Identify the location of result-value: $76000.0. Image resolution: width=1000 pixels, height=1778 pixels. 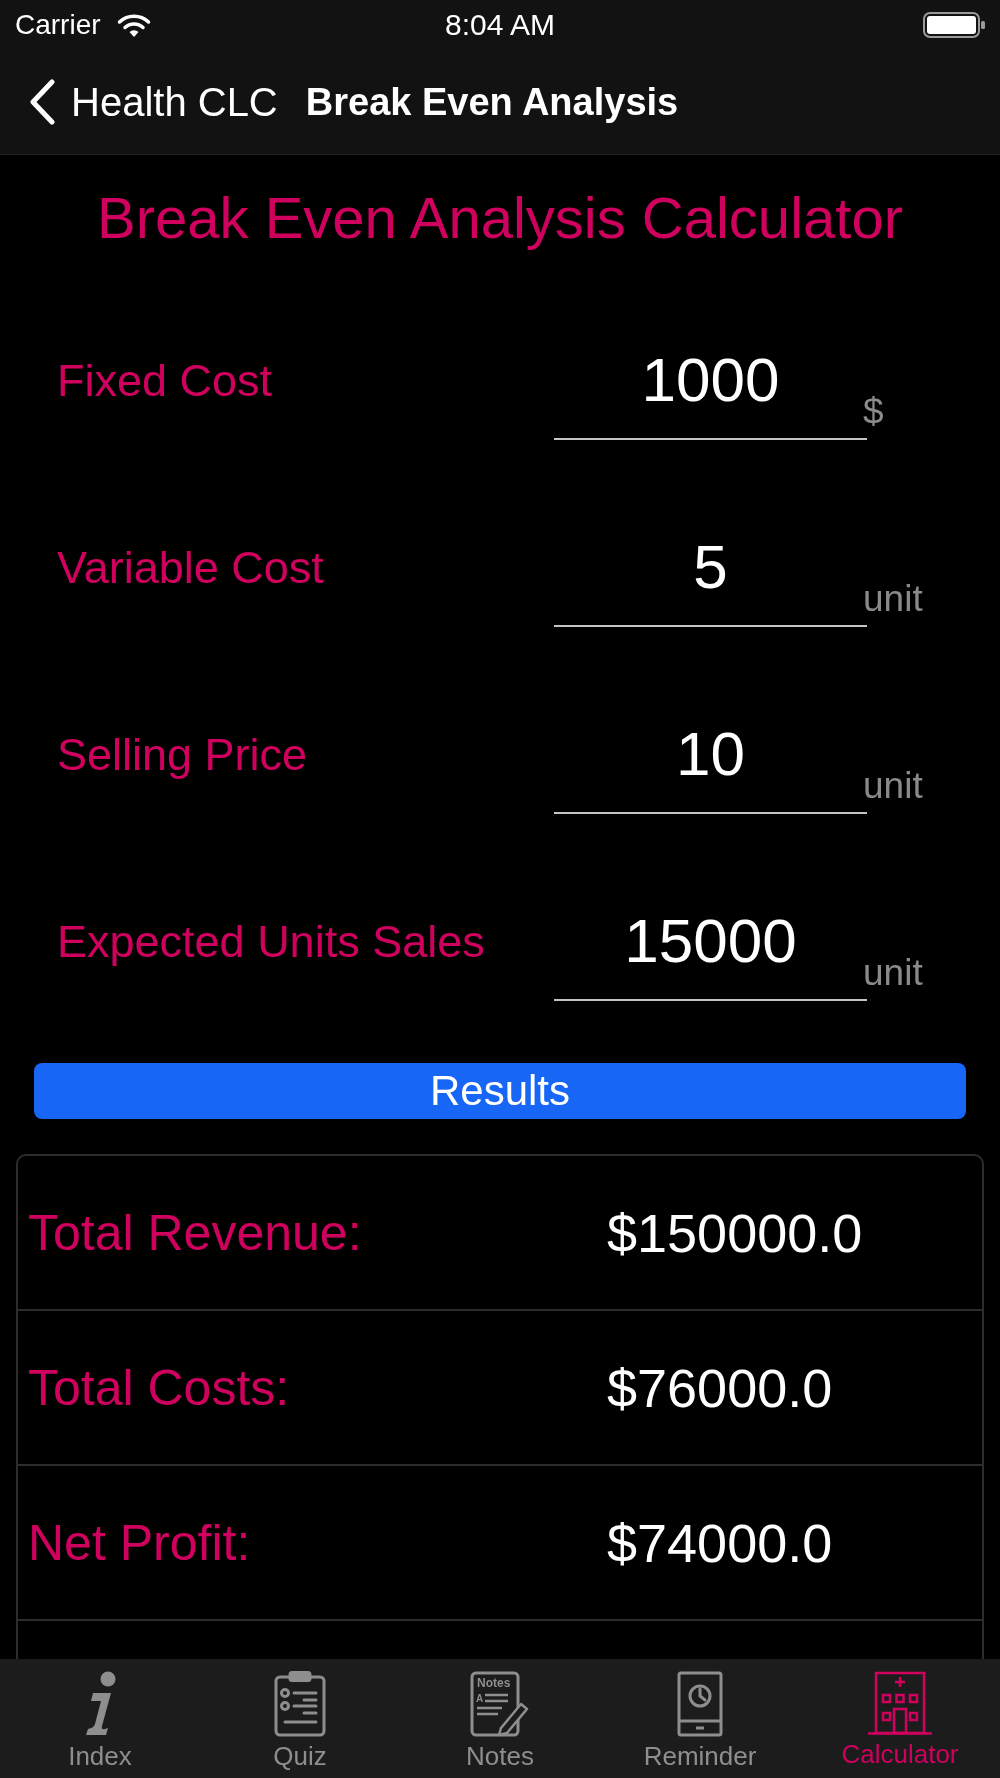
(720, 1387).